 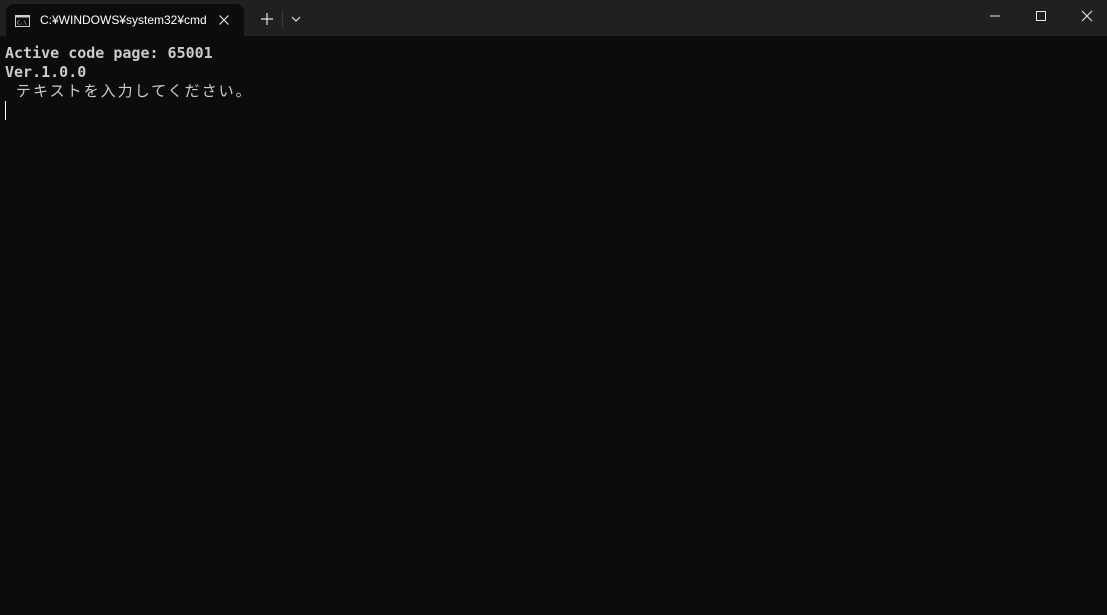 What do you see at coordinates (224, 20) in the screenshot?
I see `close-icon` at bounding box center [224, 20].